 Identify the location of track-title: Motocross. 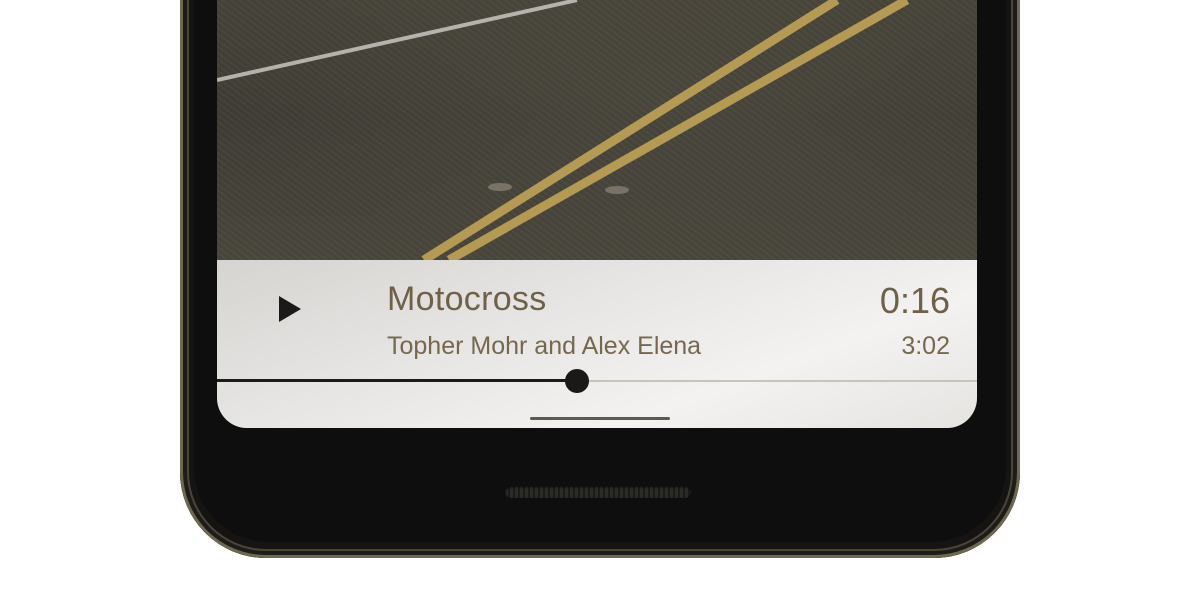
(467, 299).